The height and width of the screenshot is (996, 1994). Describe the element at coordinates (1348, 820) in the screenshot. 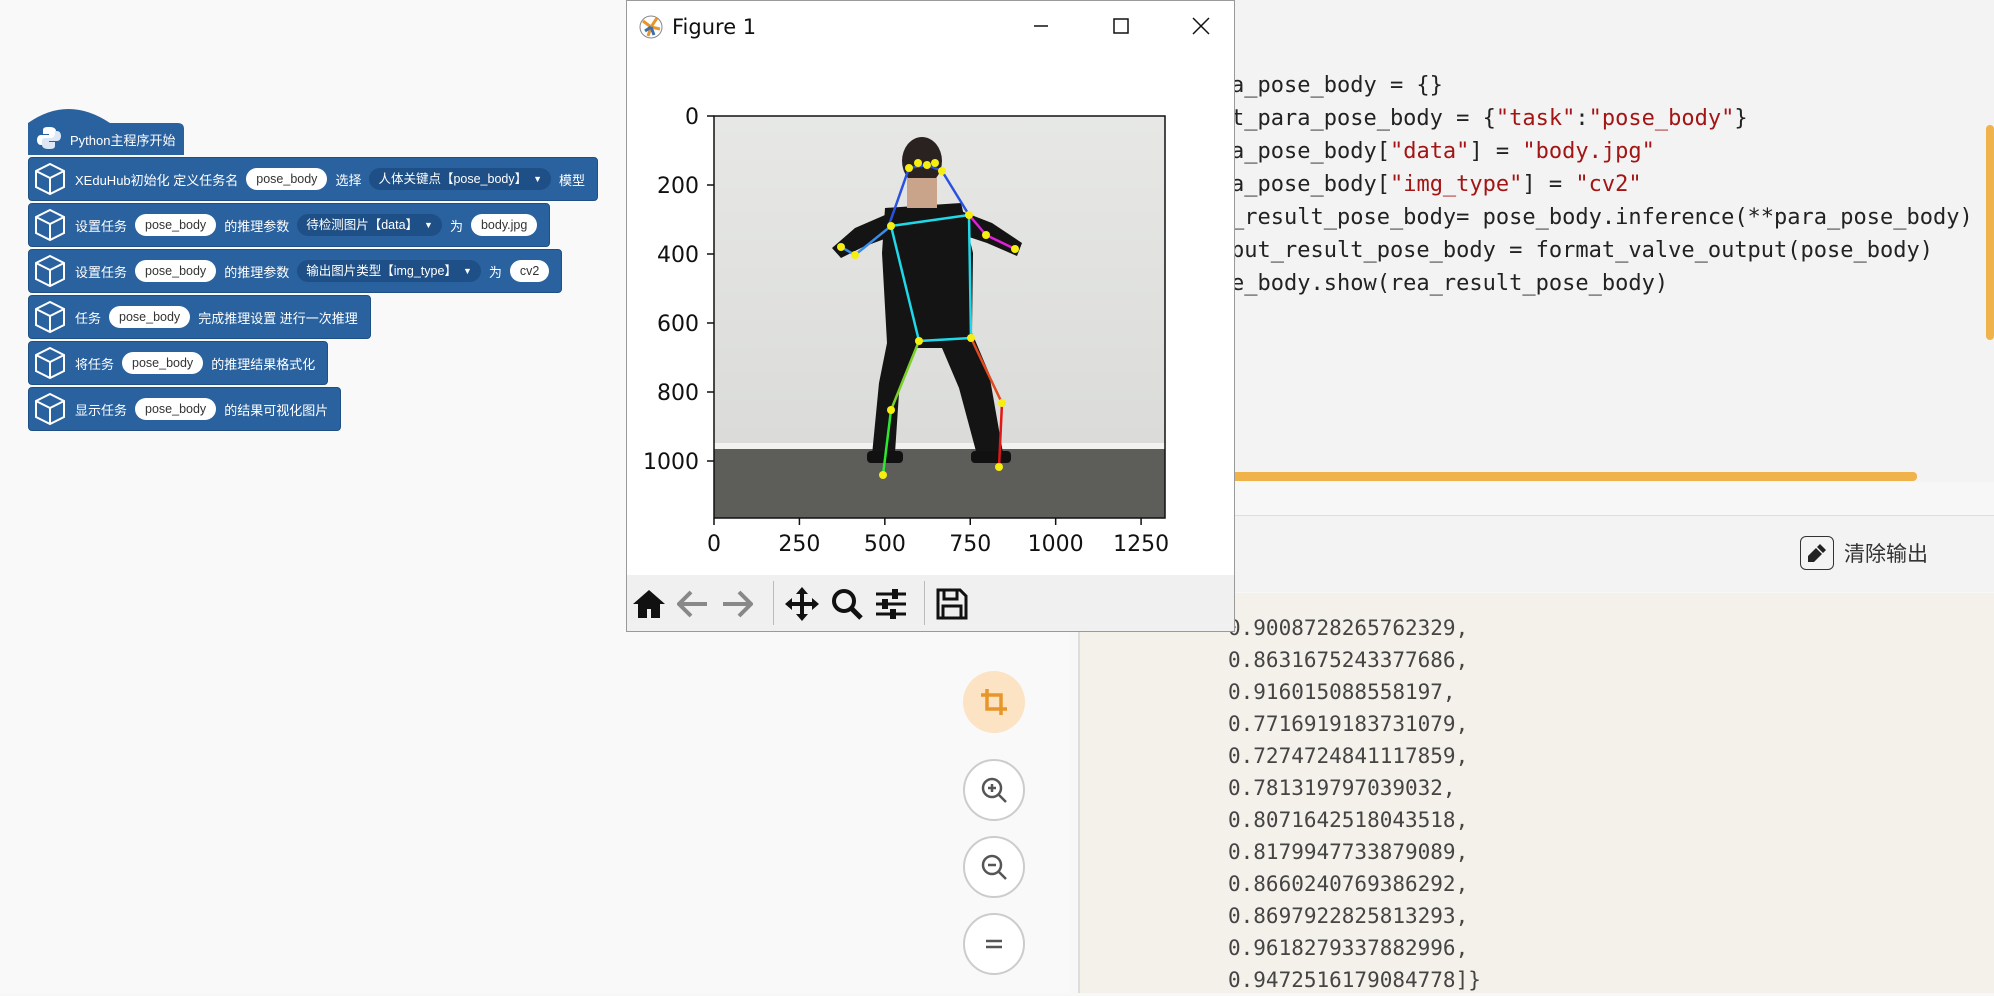

I see `output-line: 0.8071642518043518,` at that location.